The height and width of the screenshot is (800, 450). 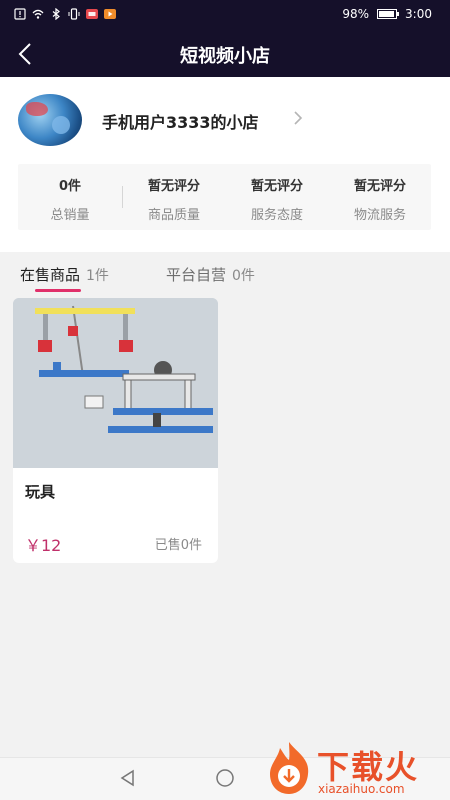 What do you see at coordinates (128, 778) in the screenshot?
I see `back-triangle-icon` at bounding box center [128, 778].